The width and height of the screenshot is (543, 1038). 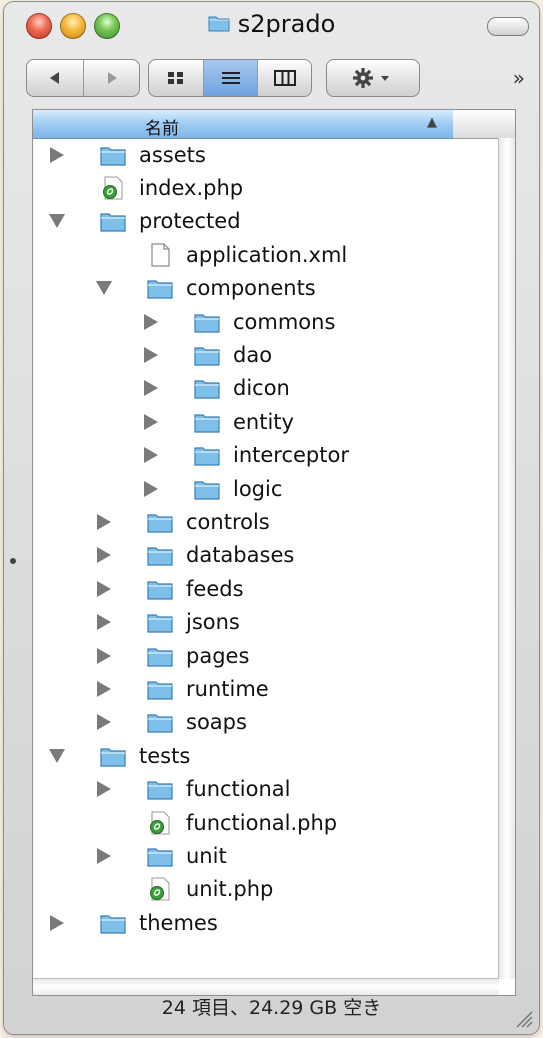 What do you see at coordinates (484, 124) in the screenshot?
I see `column-header-filler` at bounding box center [484, 124].